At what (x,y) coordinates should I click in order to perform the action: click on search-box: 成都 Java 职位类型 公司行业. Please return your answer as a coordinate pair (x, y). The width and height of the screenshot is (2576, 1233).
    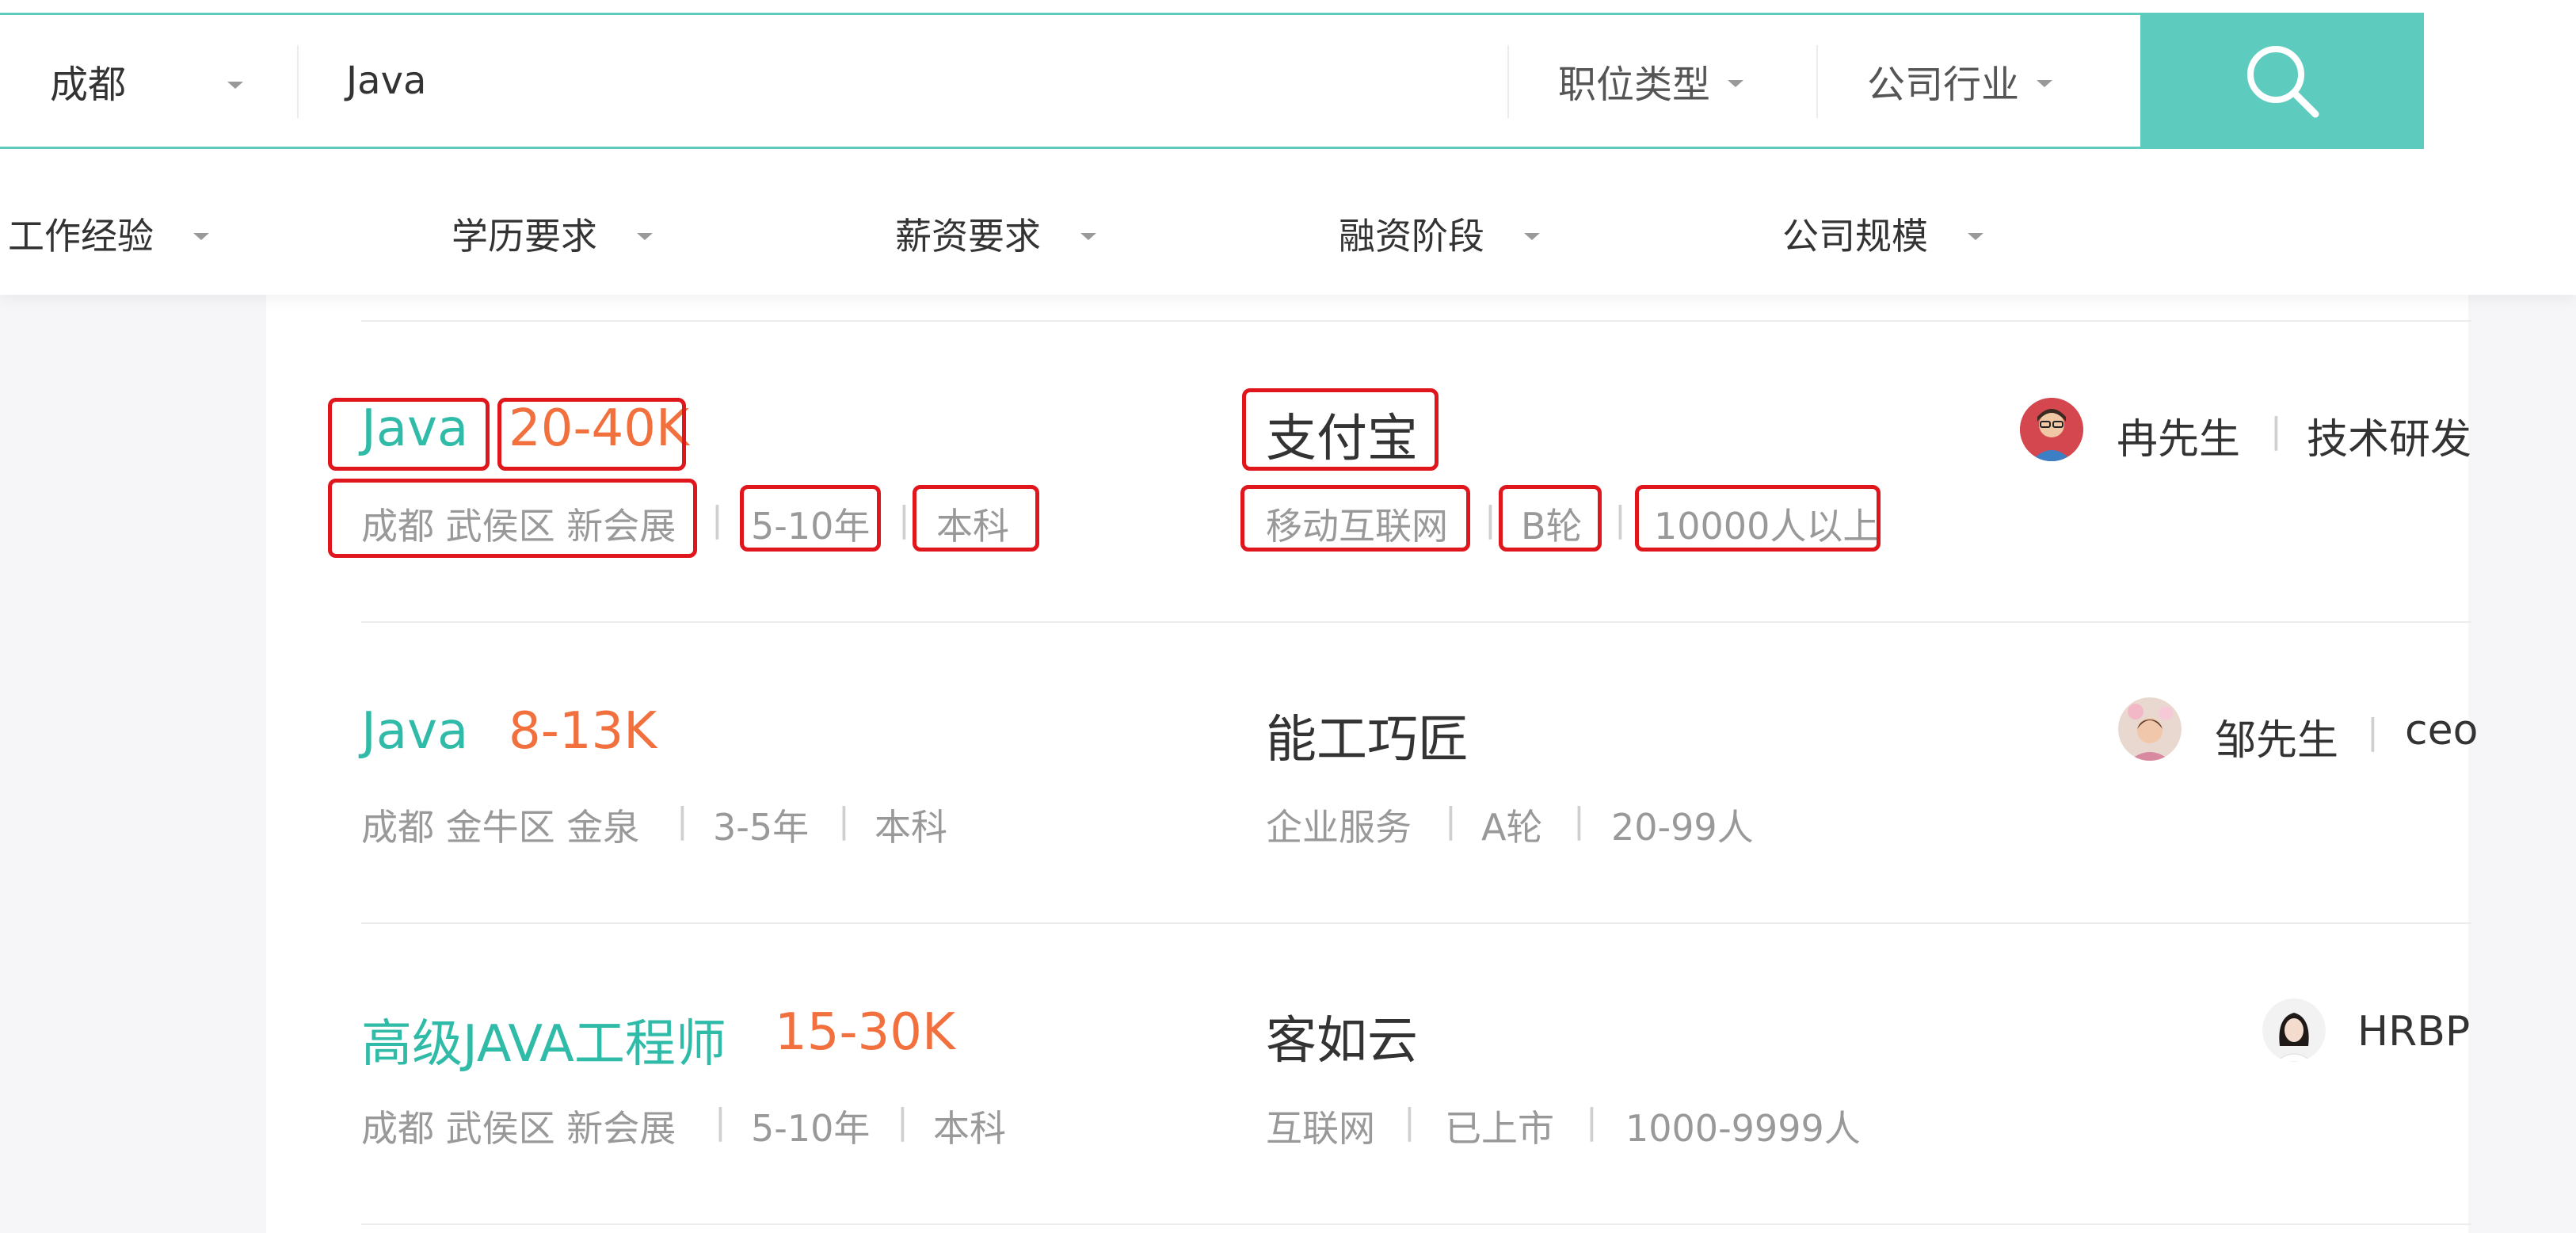
    Looking at the image, I should click on (1212, 81).